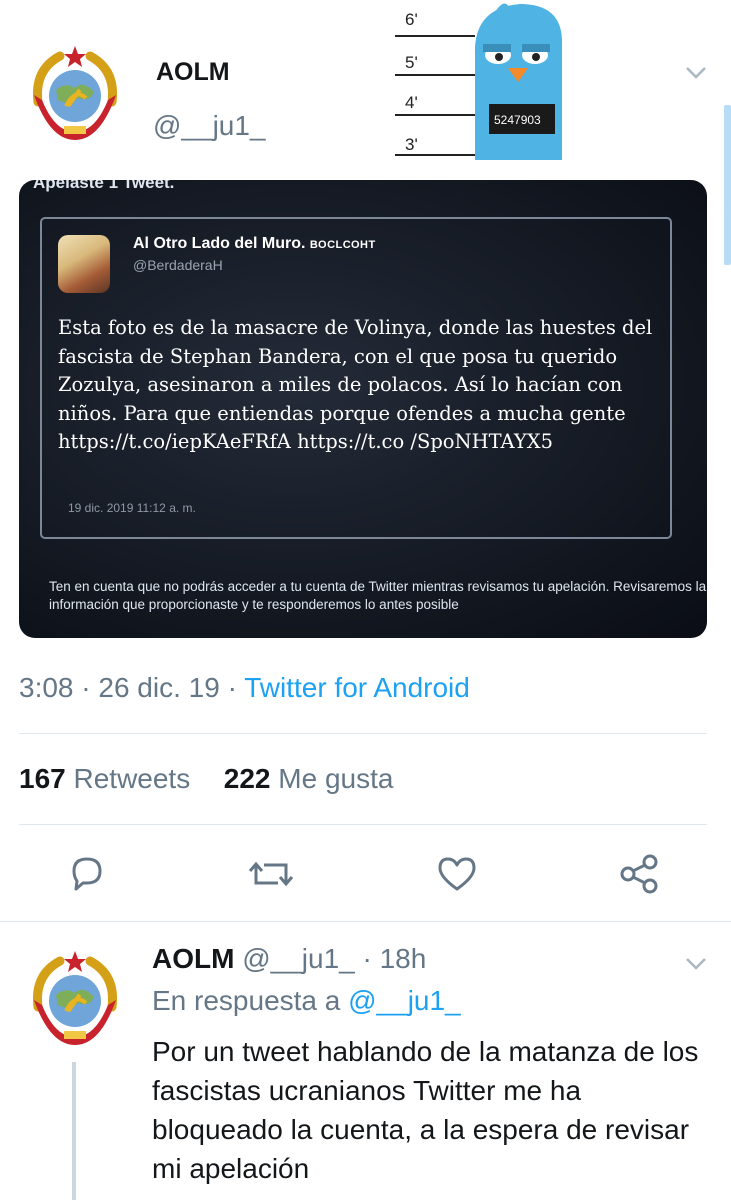 This screenshot has height=1200, width=731. I want to click on tweet-timestamp: 3:08 · 26 dic. 19 · Twitter for Android, so click(244, 687).